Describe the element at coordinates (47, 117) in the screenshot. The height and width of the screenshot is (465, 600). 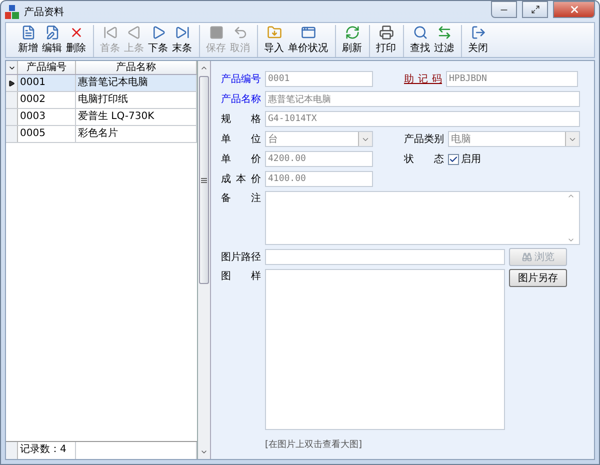
I see `table-cell: 0003` at that location.